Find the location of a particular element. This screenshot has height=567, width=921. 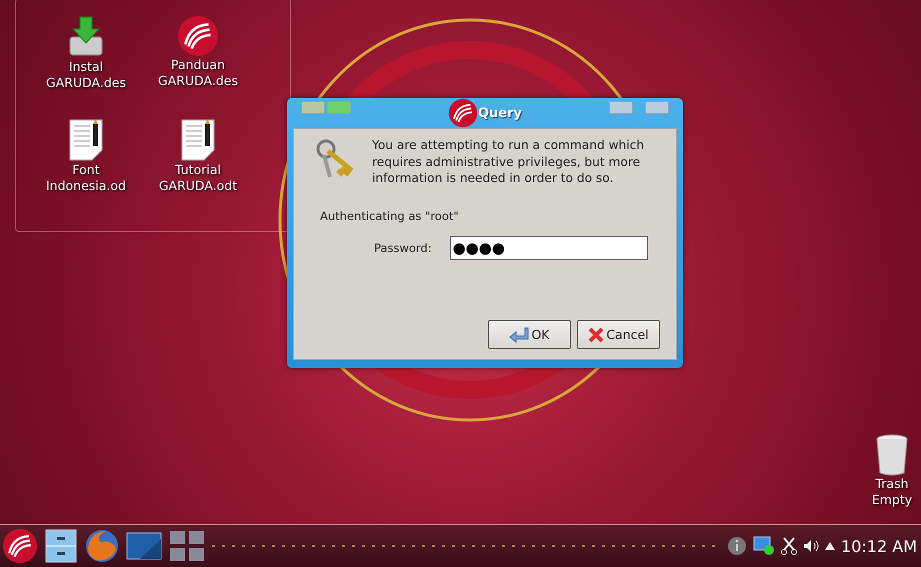

network-monitor-icon is located at coordinates (764, 546).